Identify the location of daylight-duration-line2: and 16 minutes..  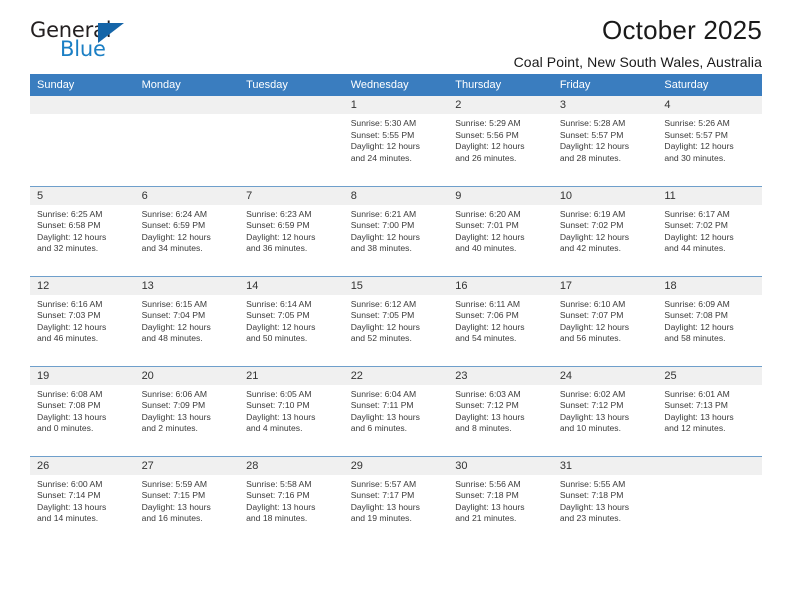
(172, 518).